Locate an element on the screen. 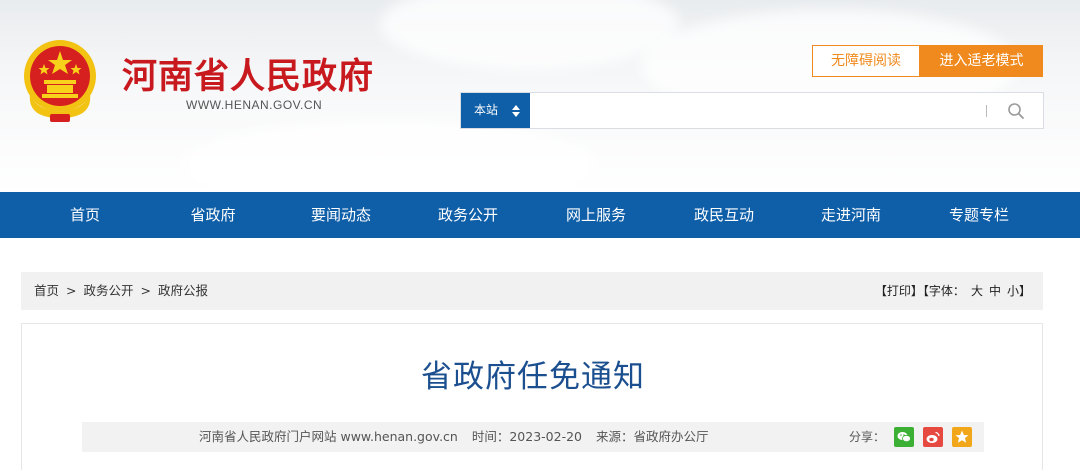  font-size-medium: 中 is located at coordinates (995, 291).